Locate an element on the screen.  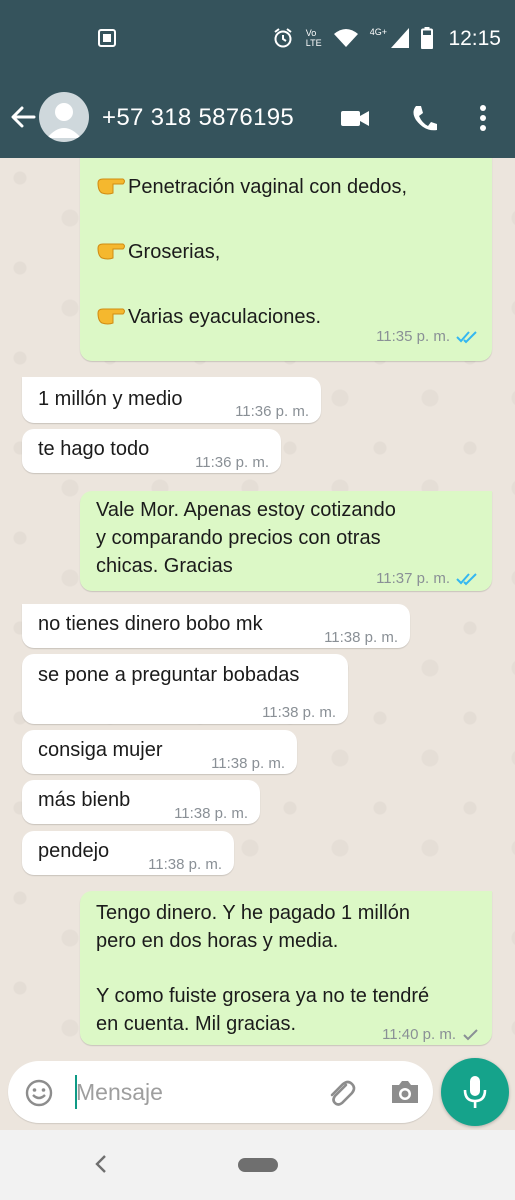
volte-label: Vo LTE is located at coordinates (313, 38).